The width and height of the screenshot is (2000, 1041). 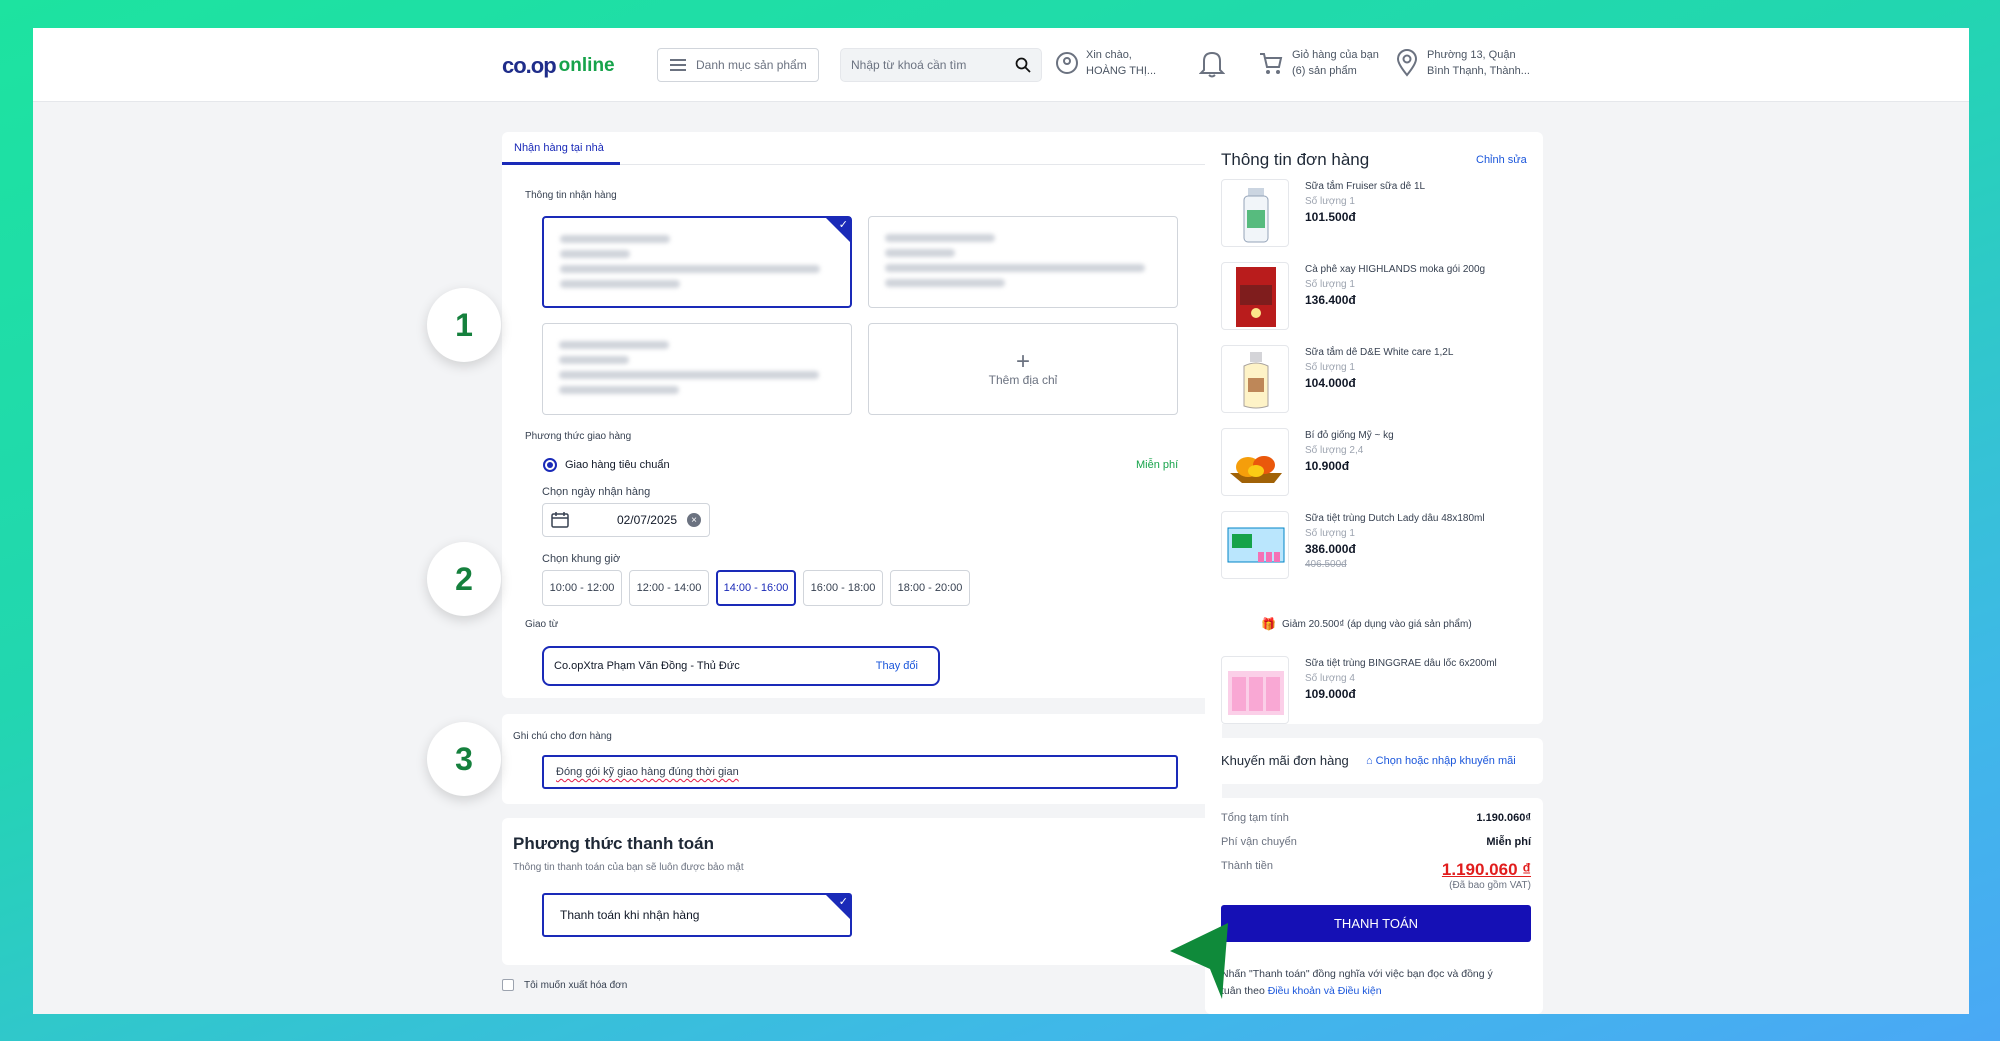 What do you see at coordinates (669, 588) in the screenshot?
I see `time-slot-2: 12:00 - 14:00` at bounding box center [669, 588].